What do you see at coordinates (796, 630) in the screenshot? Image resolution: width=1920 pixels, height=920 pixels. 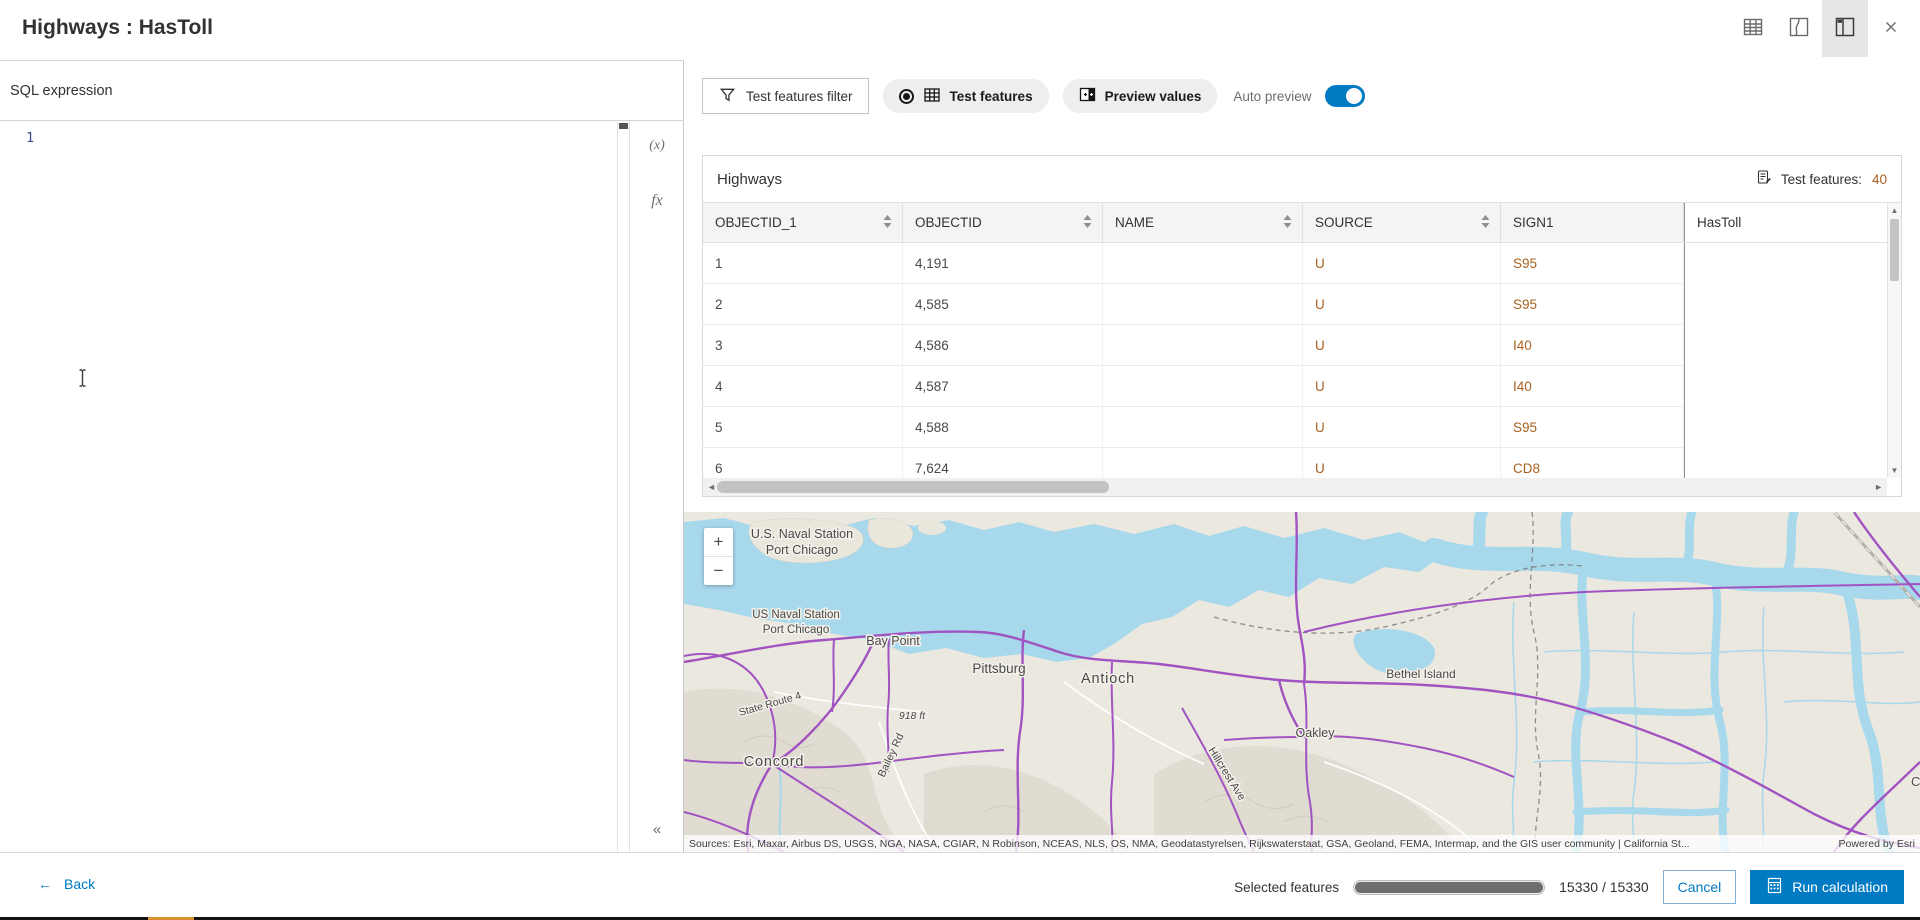 I see `map-label-naval-station-2b: Port Chicago` at bounding box center [796, 630].